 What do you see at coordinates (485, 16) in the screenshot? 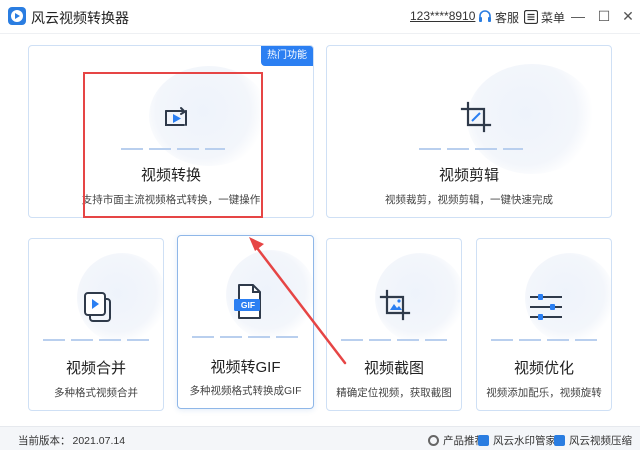
I see `headset-icon` at bounding box center [485, 16].